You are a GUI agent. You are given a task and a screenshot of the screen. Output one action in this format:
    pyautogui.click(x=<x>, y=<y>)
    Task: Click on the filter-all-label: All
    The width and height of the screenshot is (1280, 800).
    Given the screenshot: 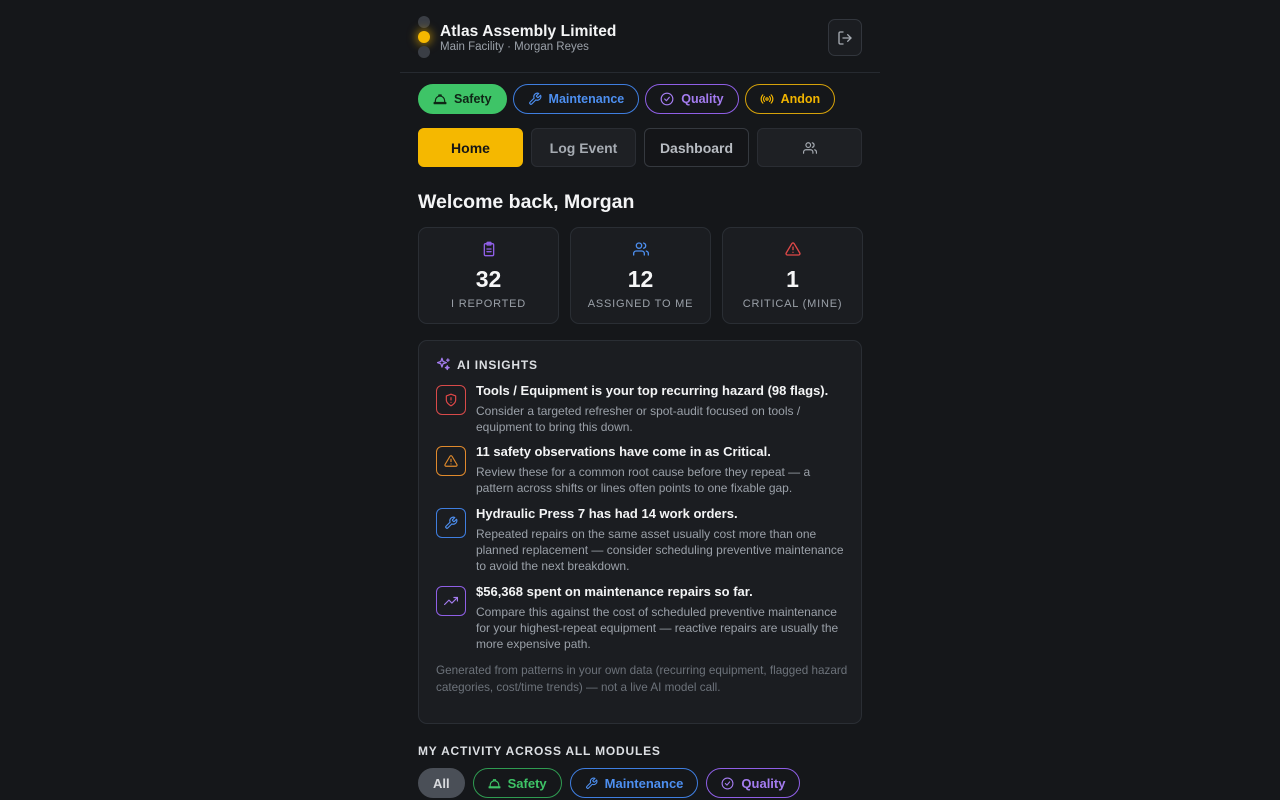 What is the action you would take?
    pyautogui.click(x=441, y=783)
    